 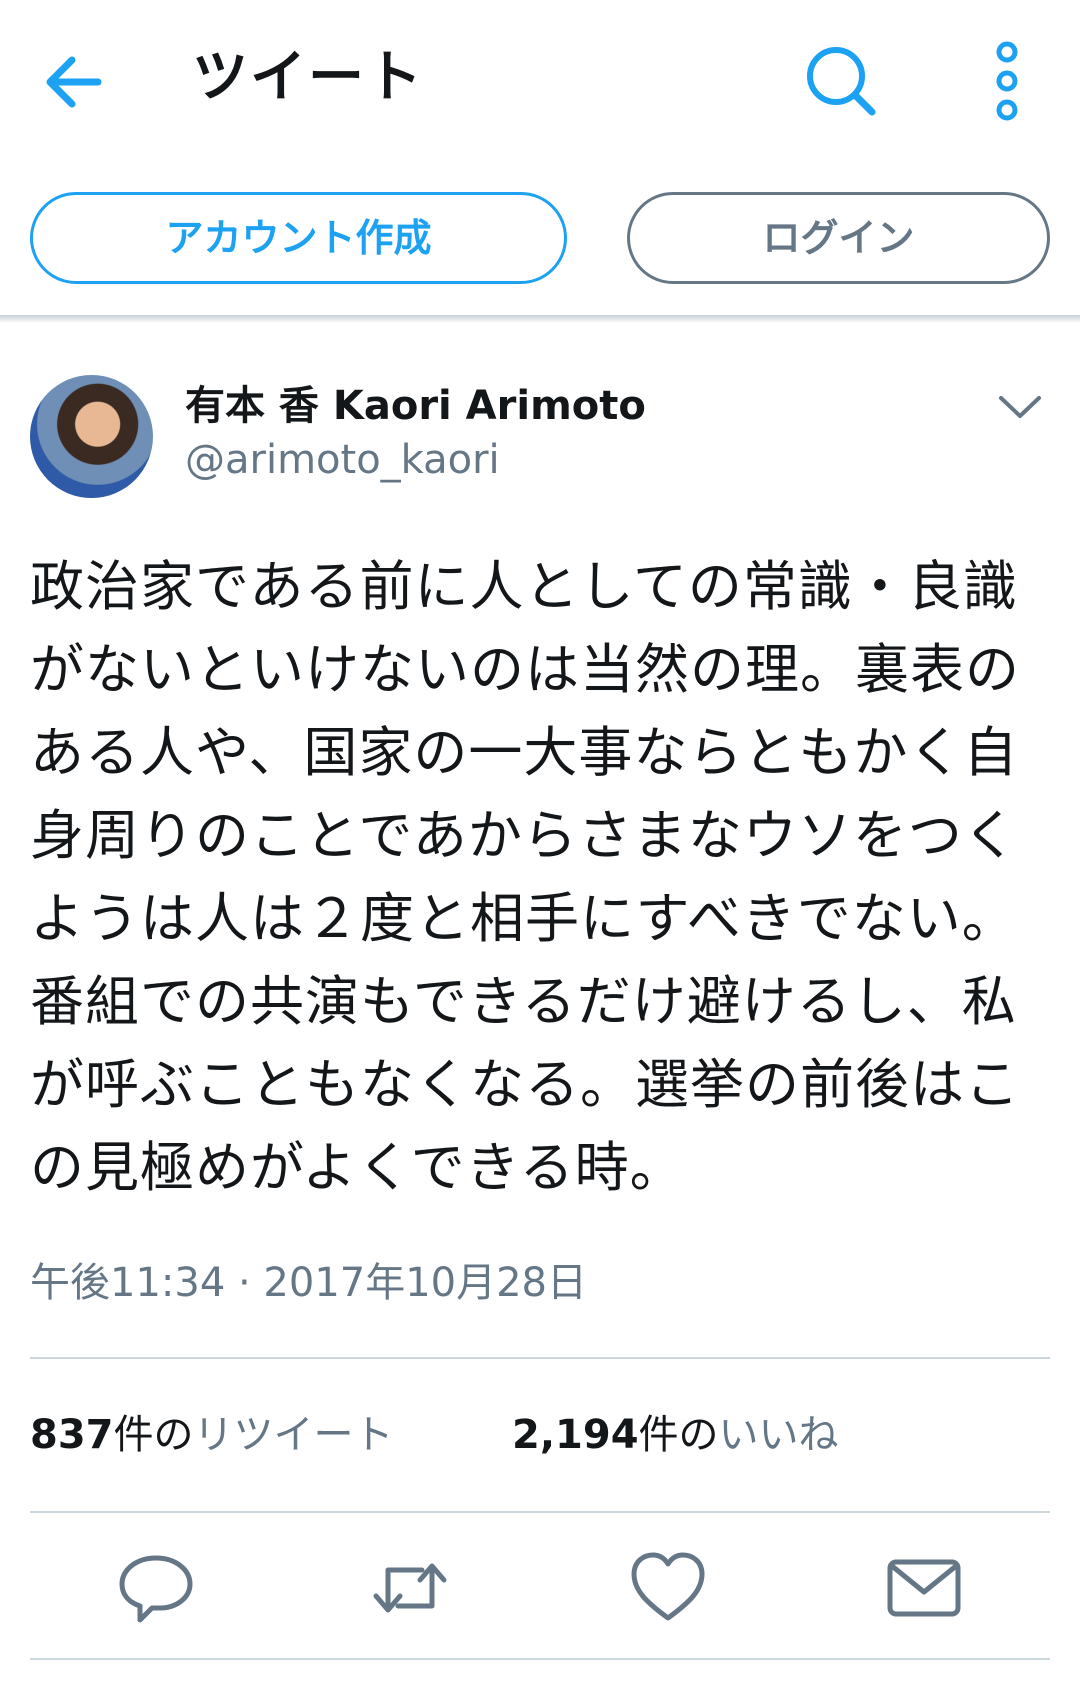 I want to click on auth-buttons-row: アカウント作成 ログイン, so click(x=540, y=237).